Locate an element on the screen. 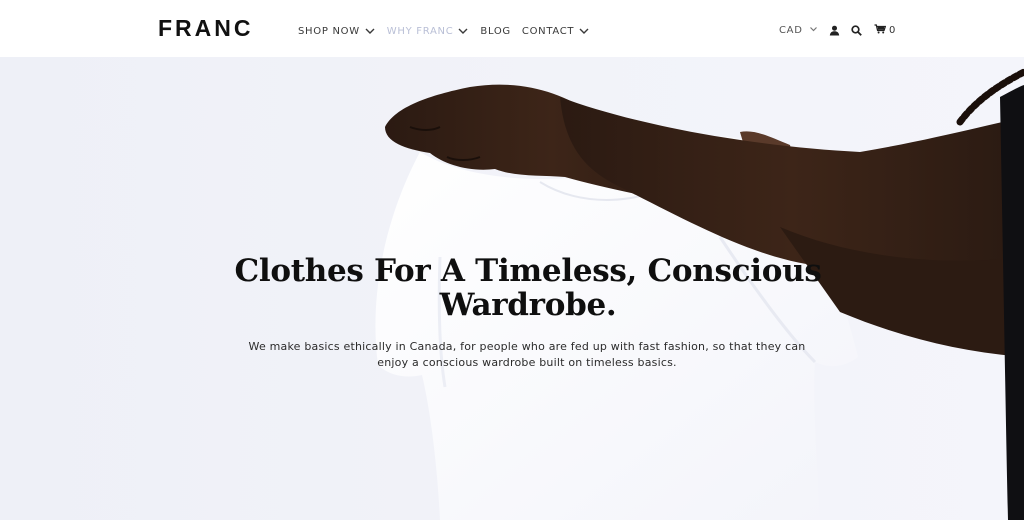  nav-item-contact: CONTACT is located at coordinates (556, 31).